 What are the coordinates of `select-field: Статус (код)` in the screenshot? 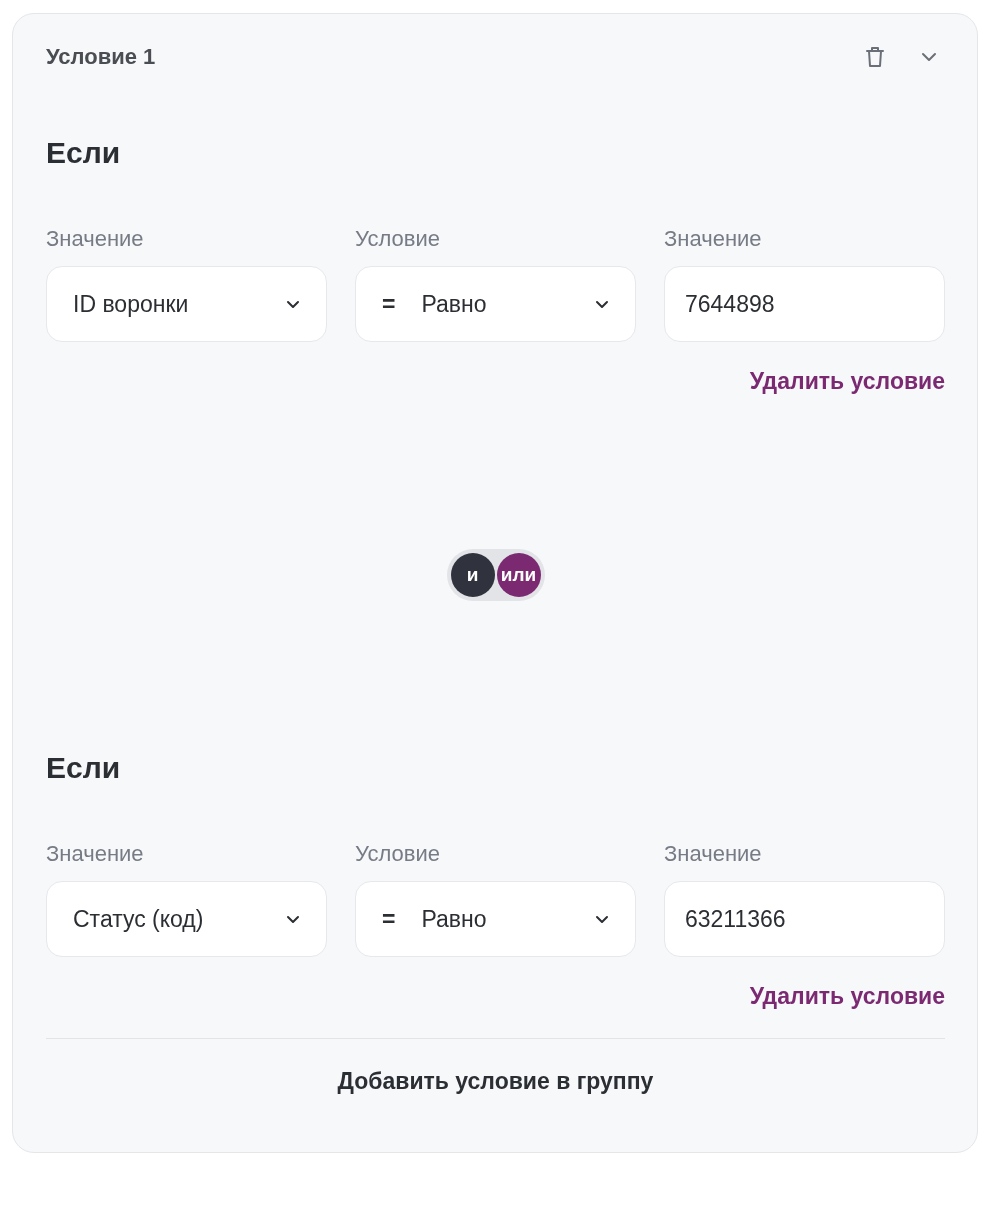 It's located at (186, 919).